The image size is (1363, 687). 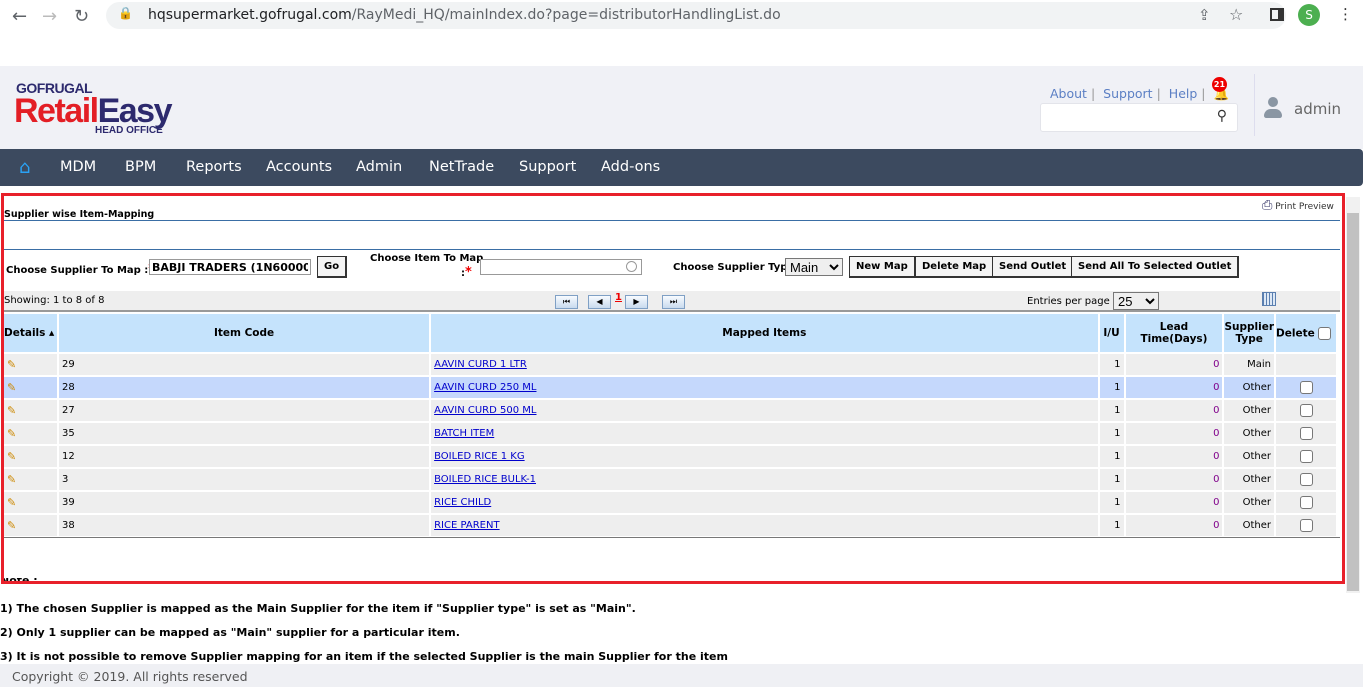 What do you see at coordinates (230, 267) in the screenshot?
I see `supplier-input` at bounding box center [230, 267].